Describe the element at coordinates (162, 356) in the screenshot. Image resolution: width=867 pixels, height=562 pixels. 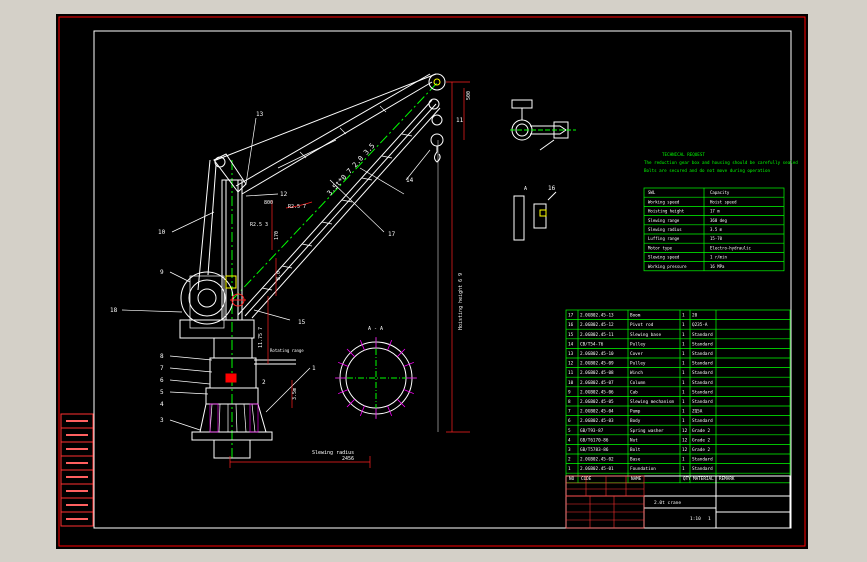
I see `callout-8: 8` at that location.